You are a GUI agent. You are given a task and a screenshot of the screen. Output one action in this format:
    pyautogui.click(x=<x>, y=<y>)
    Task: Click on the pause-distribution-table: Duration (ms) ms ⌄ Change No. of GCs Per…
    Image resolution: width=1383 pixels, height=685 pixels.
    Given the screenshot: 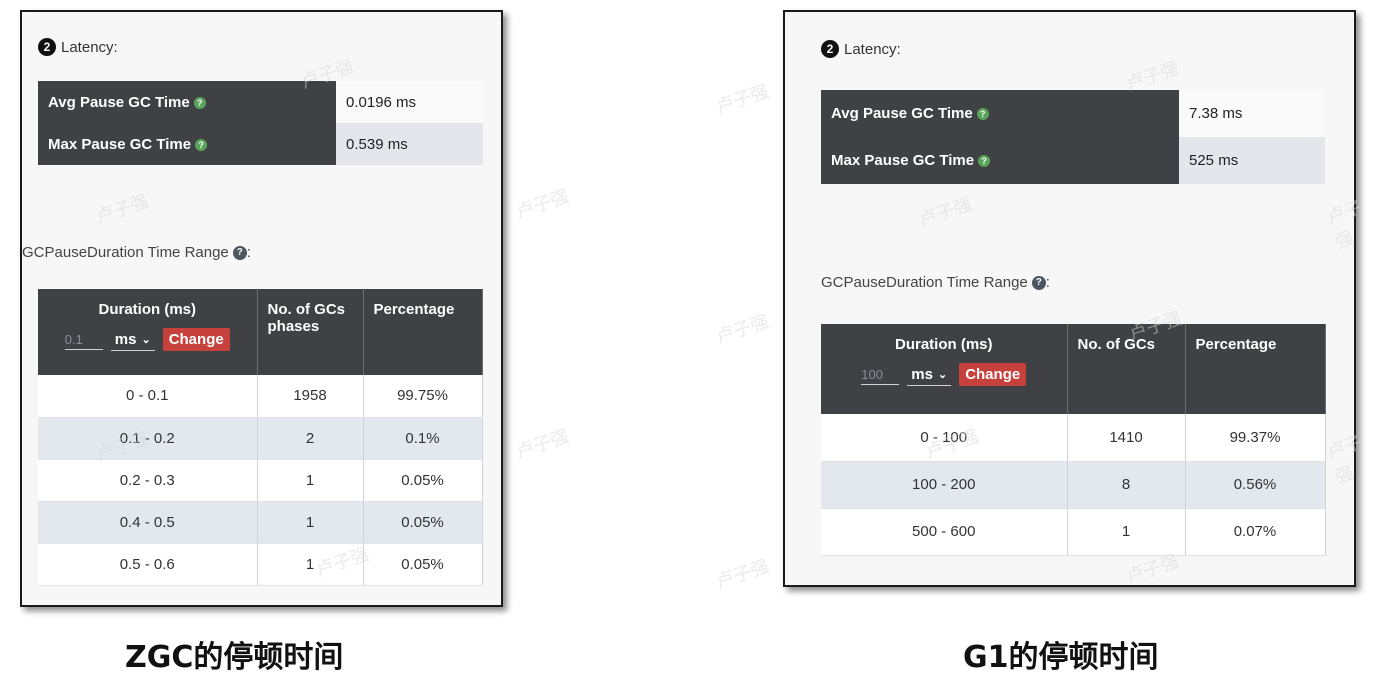 What is the action you would take?
    pyautogui.click(x=1073, y=440)
    